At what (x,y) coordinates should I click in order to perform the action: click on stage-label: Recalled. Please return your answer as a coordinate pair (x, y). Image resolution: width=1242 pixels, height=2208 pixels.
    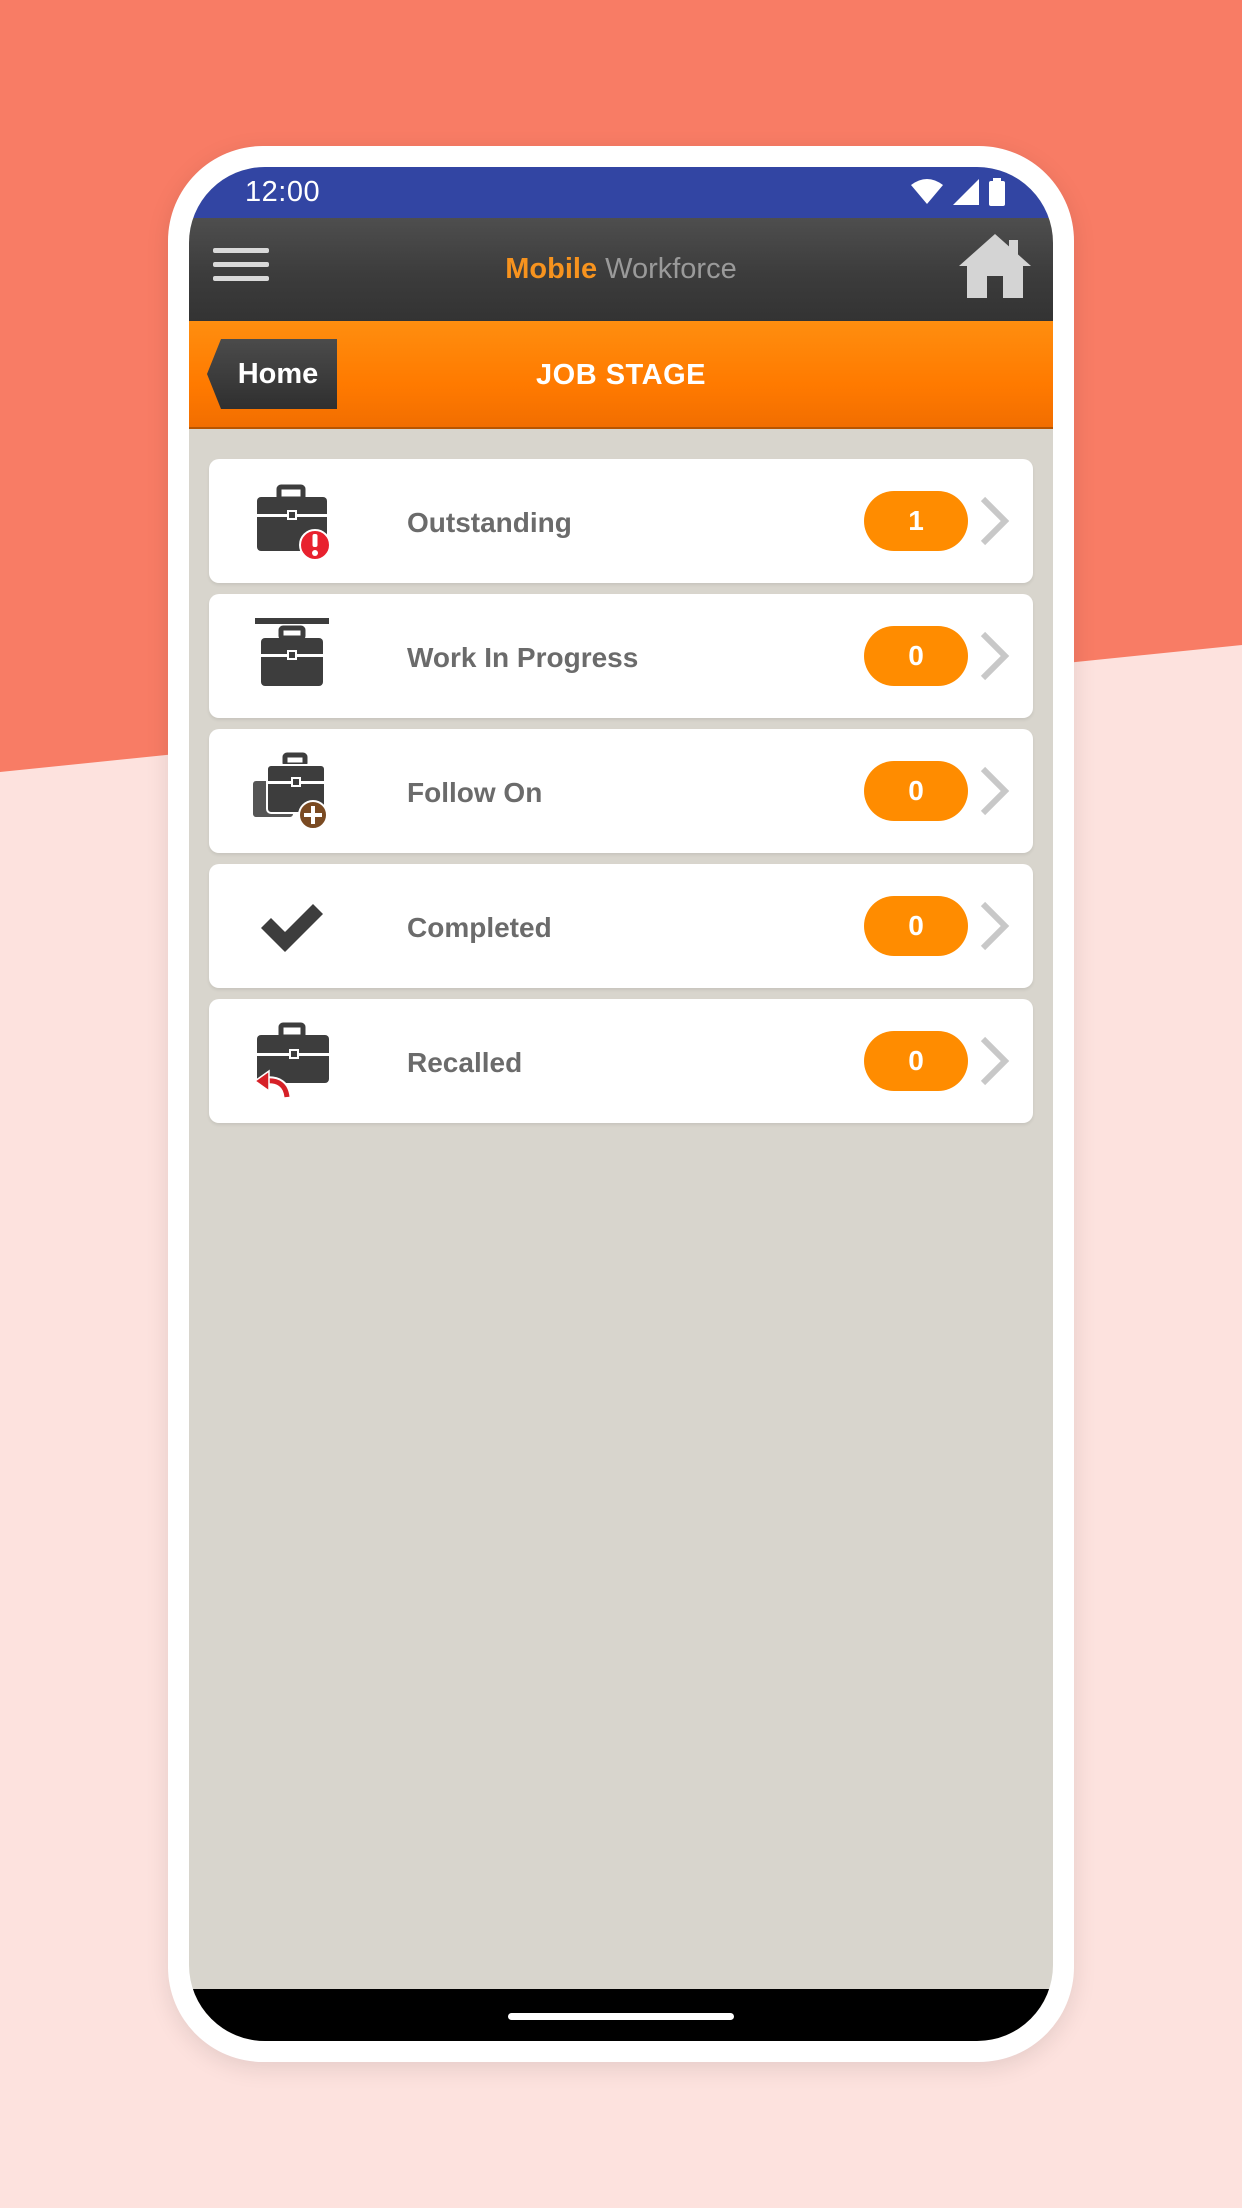
    Looking at the image, I should click on (465, 1062).